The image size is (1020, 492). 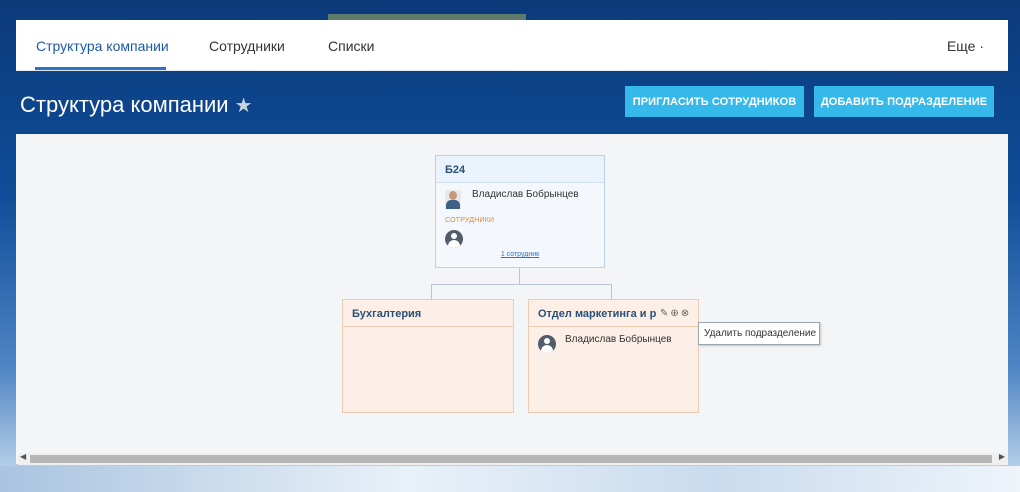 I want to click on tab-lists: Списки, so click(x=351, y=46).